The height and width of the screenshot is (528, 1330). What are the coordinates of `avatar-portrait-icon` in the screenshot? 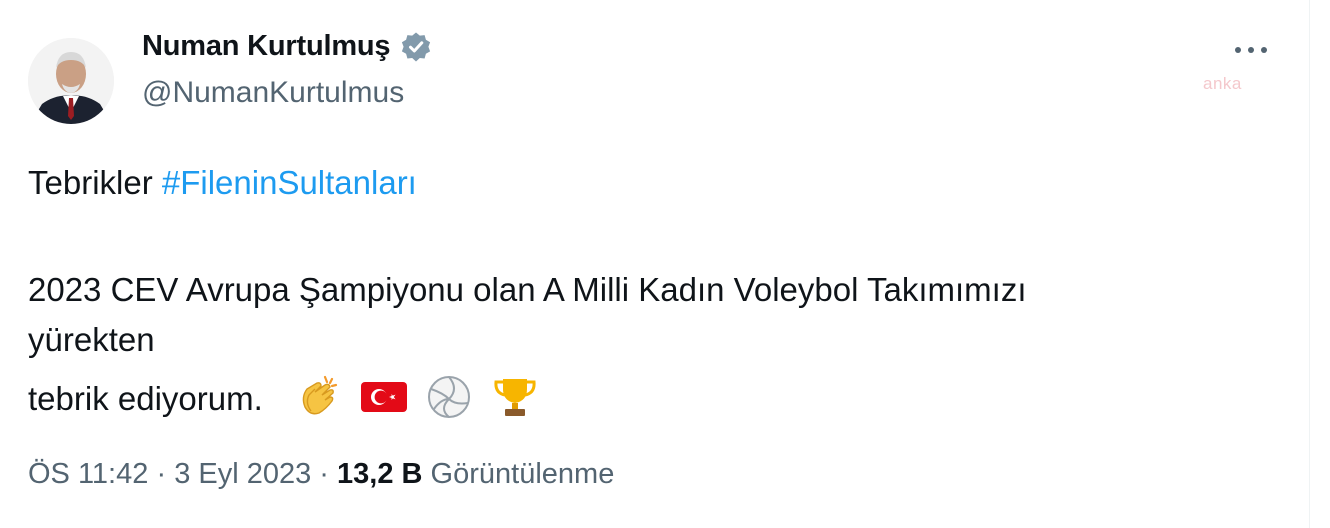 It's located at (71, 81).